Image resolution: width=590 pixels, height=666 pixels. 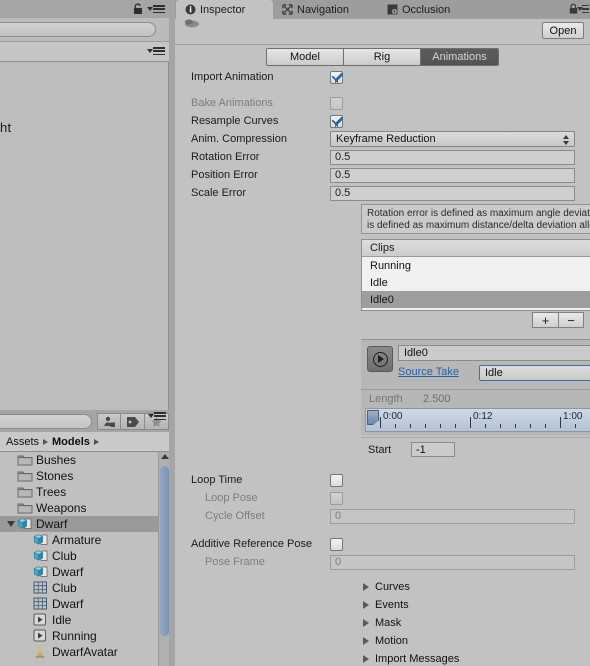 What do you see at coordinates (79, 492) in the screenshot?
I see `tree-item-trees: Trees` at bounding box center [79, 492].